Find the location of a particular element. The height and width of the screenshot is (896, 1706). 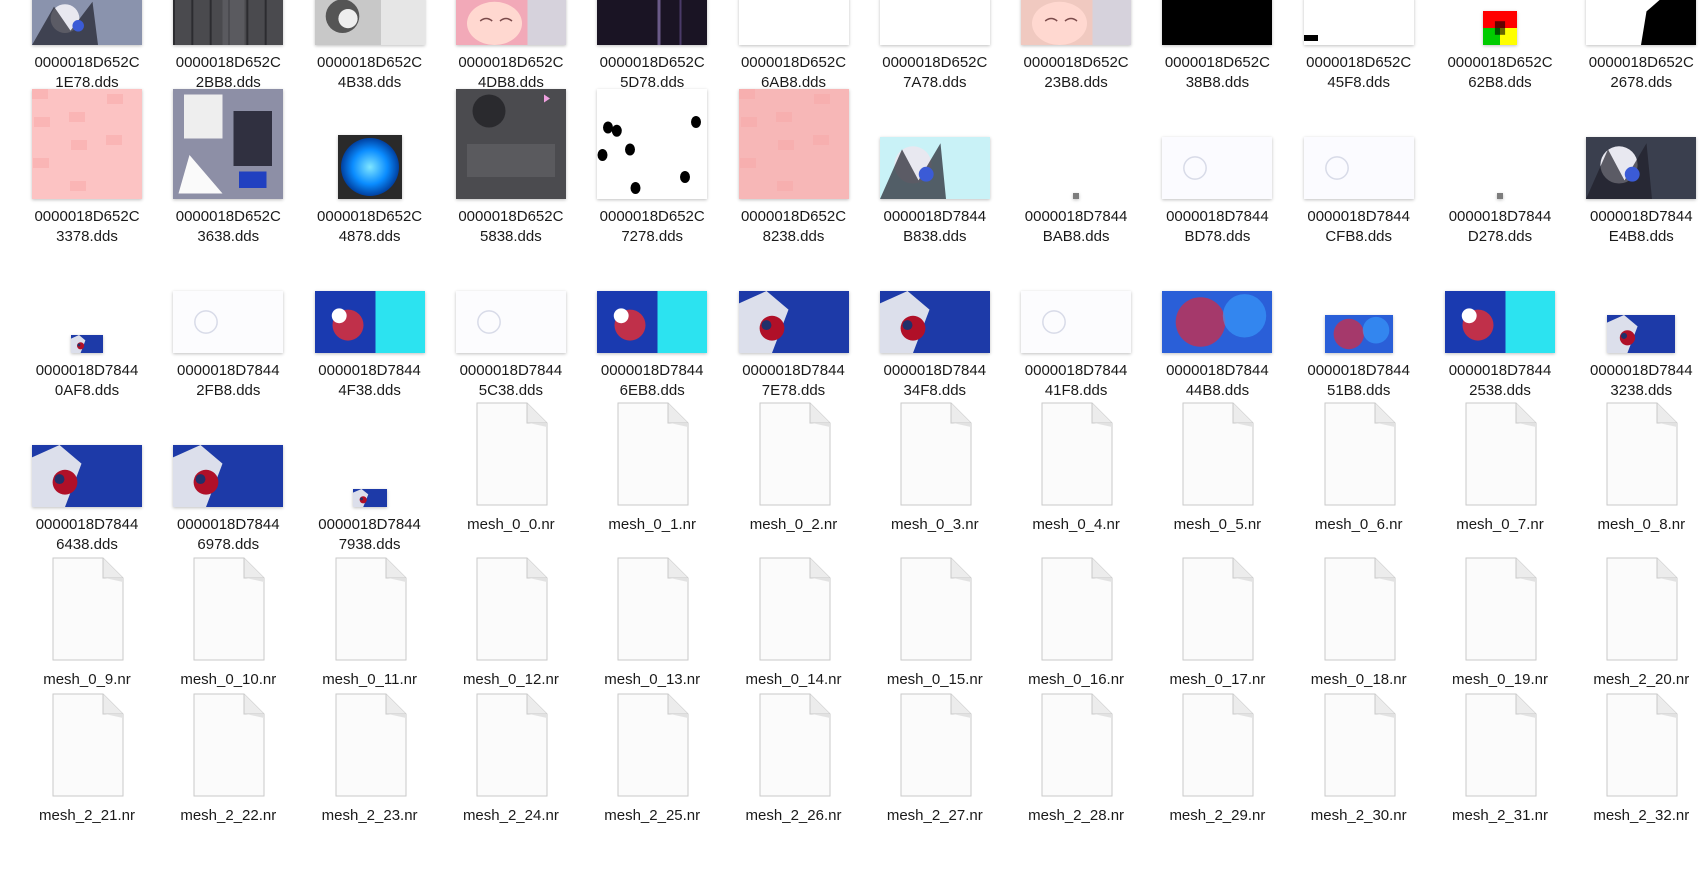

file-item: mesh_0_14.nr is located at coordinates (794, 621).